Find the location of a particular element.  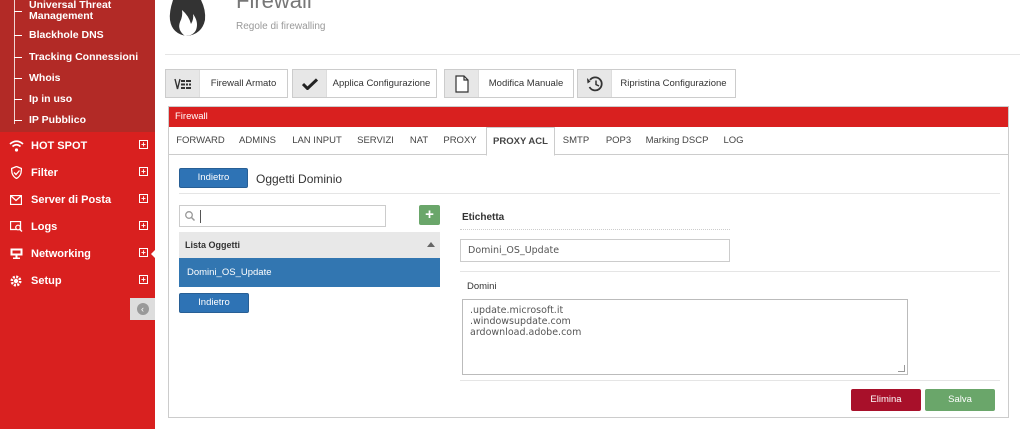

sidebar-subitem-label: Whois is located at coordinates (45, 78).